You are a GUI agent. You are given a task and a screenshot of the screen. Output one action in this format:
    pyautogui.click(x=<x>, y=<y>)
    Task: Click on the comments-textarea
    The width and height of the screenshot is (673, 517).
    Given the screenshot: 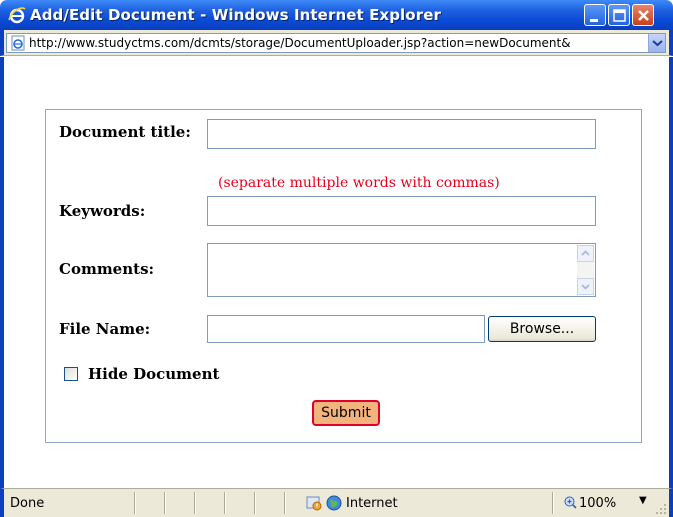 What is the action you would take?
    pyautogui.click(x=401, y=270)
    